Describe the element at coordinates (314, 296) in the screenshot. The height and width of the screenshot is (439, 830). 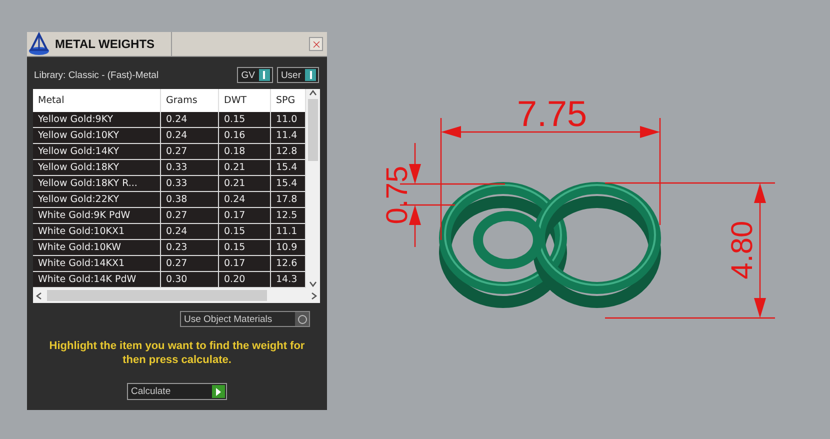
I see `scroll-right-icon` at that location.